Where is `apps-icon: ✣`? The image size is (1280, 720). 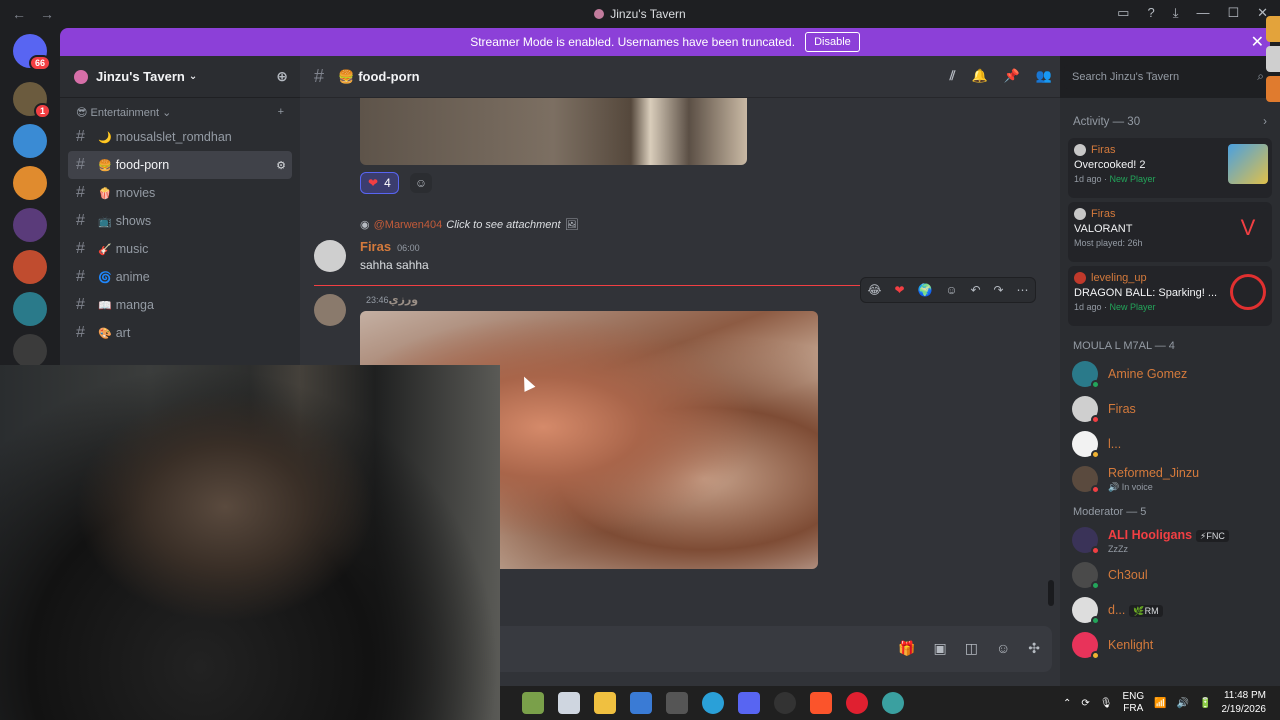 apps-icon: ✣ is located at coordinates (1034, 648).